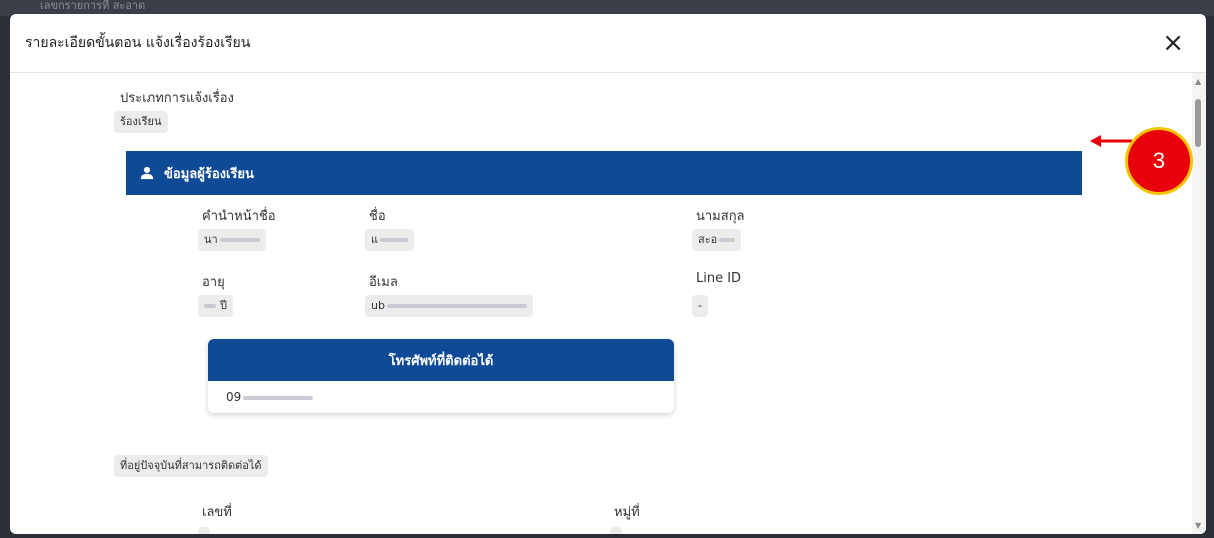 The height and width of the screenshot is (538, 1214). I want to click on scroll-down-arrow-icon: ▼, so click(1198, 525).